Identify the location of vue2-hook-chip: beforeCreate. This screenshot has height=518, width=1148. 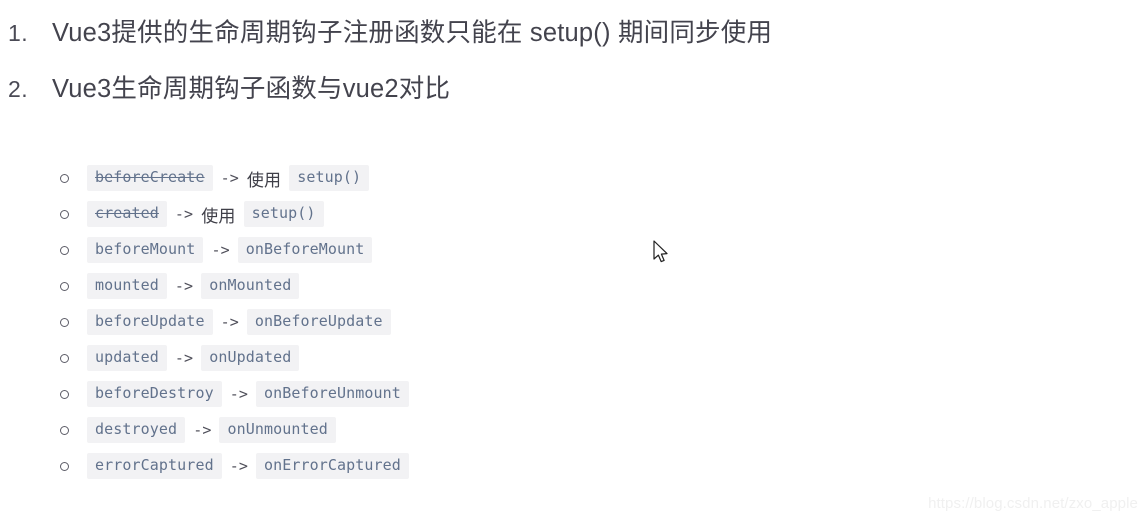
(150, 178).